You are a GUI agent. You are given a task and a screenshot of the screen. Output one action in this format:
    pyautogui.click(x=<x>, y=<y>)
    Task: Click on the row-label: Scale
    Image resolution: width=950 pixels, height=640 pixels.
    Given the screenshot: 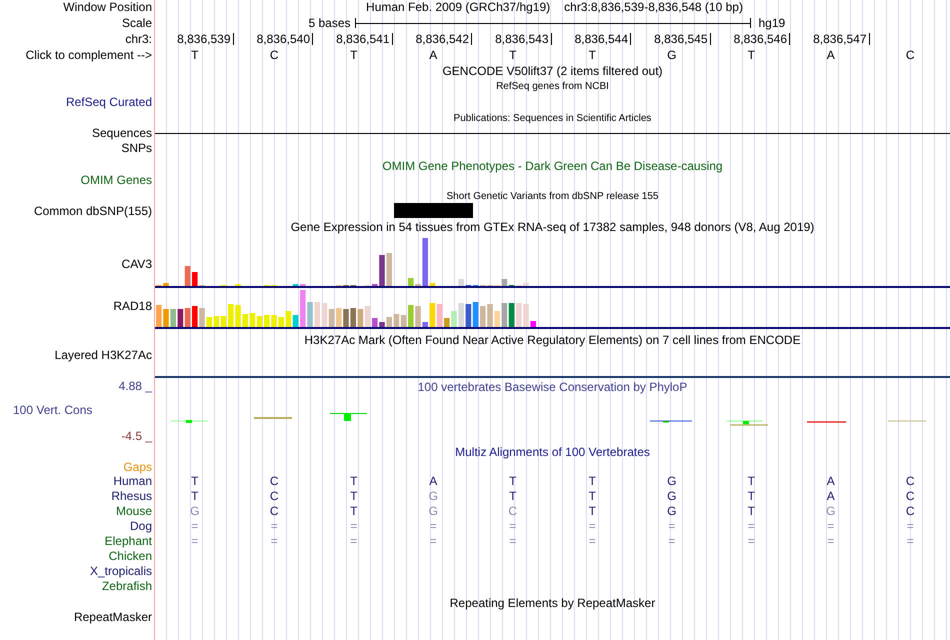 What is the action you would take?
    pyautogui.click(x=137, y=23)
    